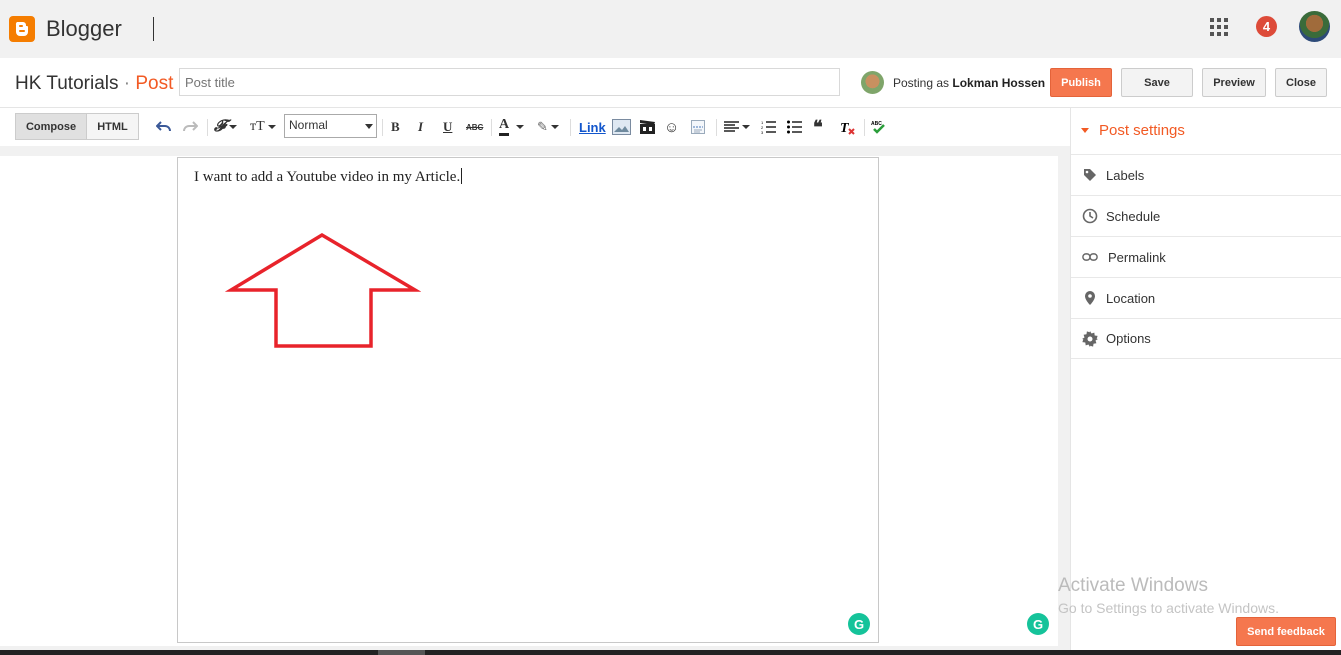  I want to click on sidebar-item-label: Options, so click(1128, 338).